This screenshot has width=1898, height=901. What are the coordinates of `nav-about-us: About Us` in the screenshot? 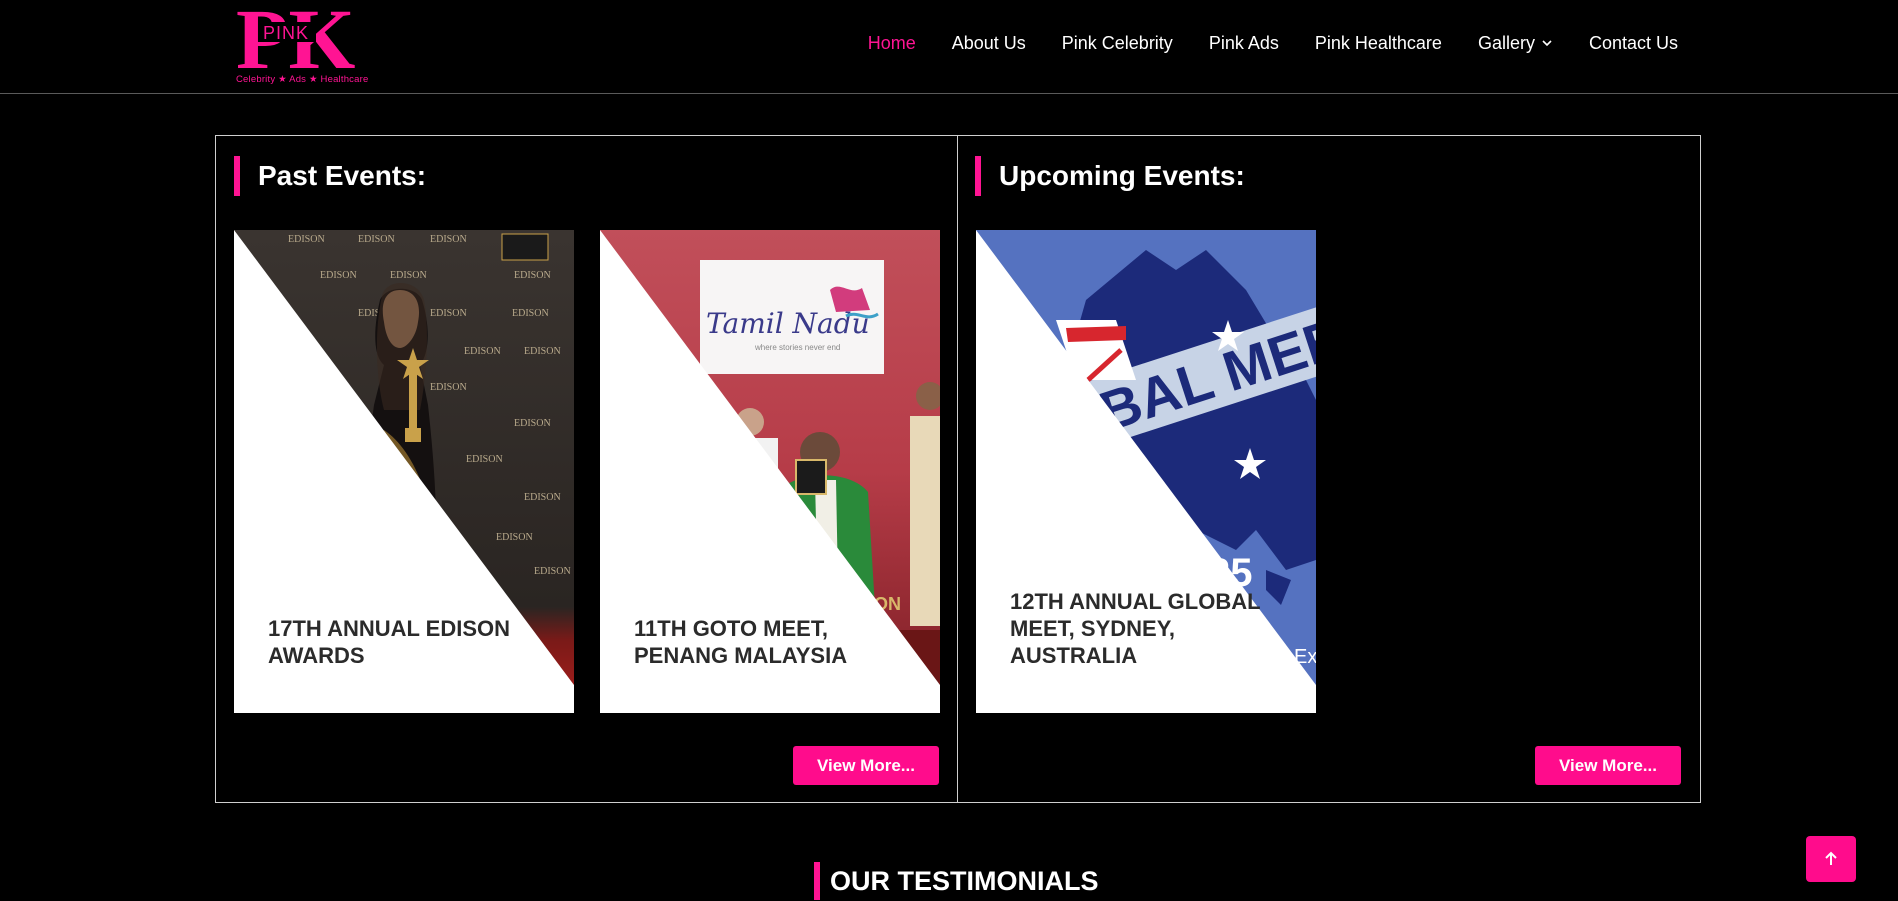 It's located at (989, 43).